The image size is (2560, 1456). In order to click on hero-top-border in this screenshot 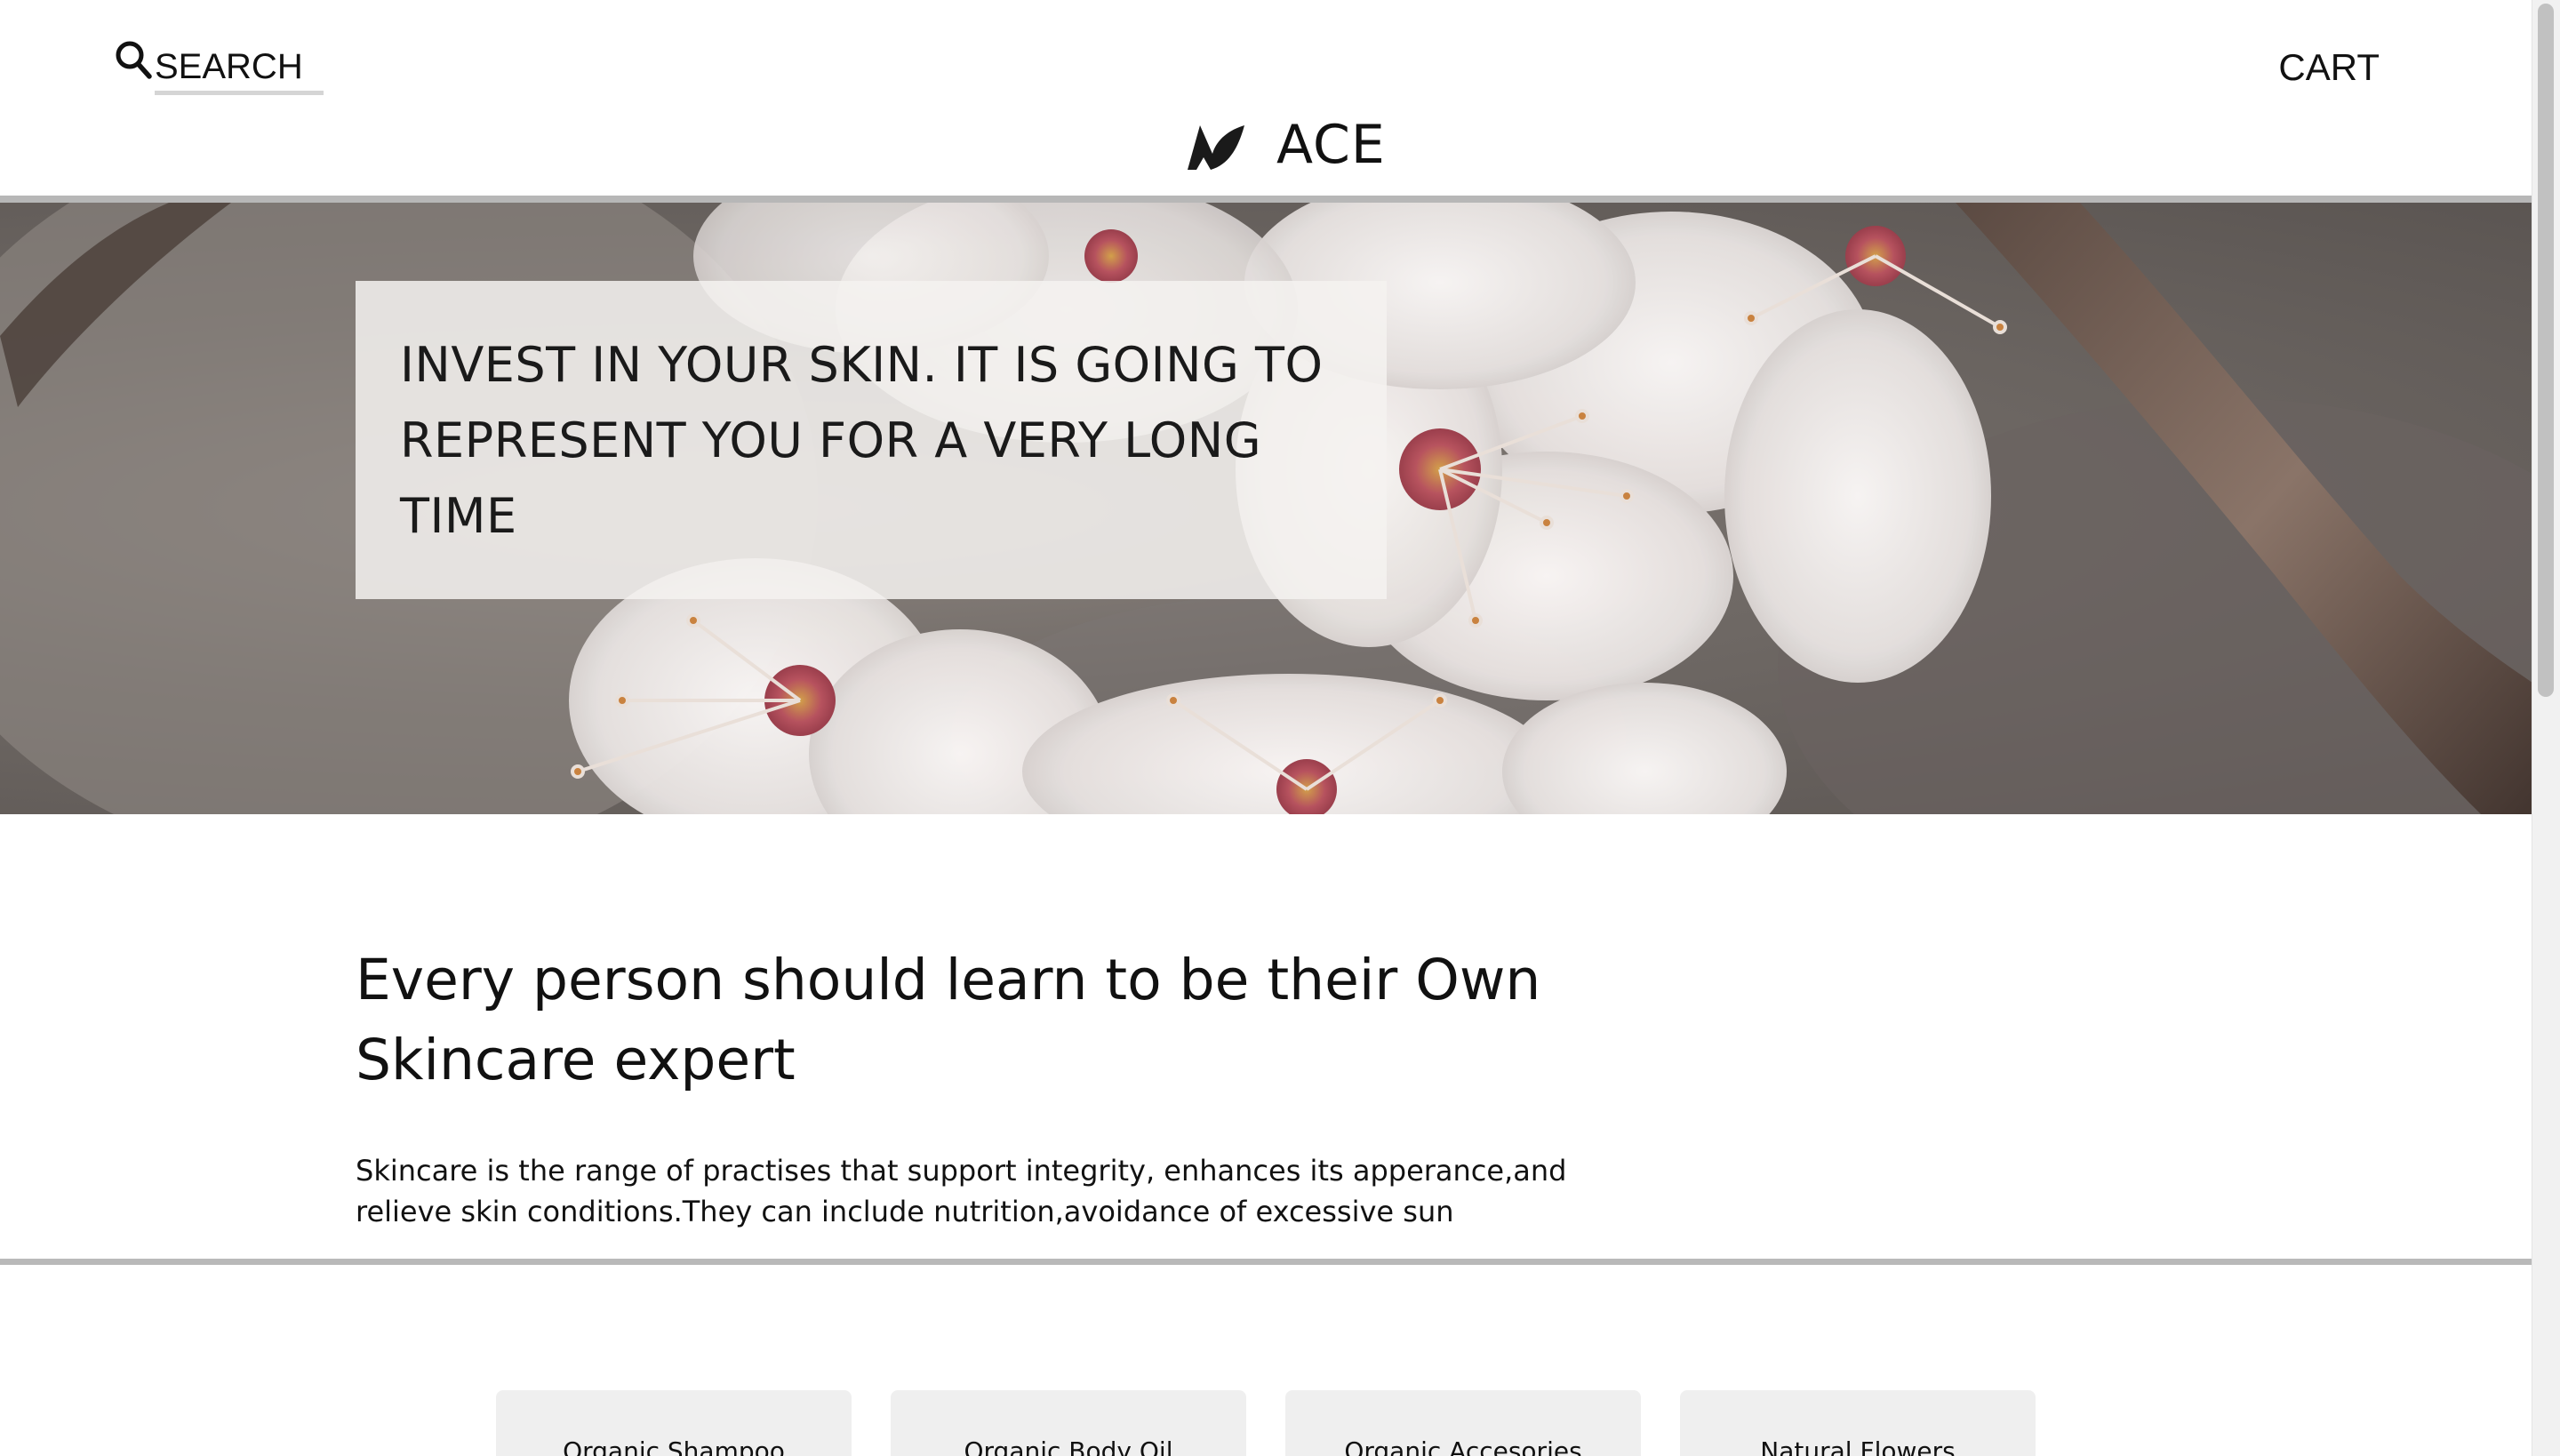, I will do `click(1266, 199)`.